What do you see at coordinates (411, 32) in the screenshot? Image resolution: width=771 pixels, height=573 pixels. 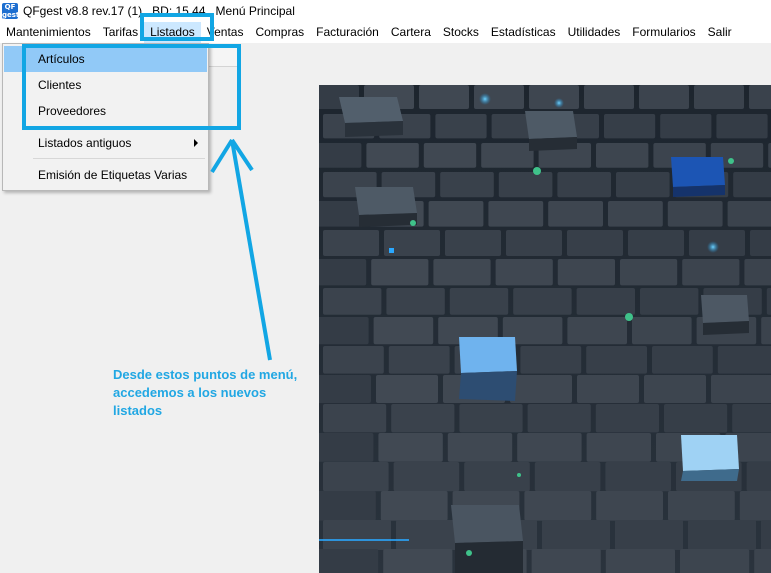 I see `menu-cartera: Cartera` at bounding box center [411, 32].